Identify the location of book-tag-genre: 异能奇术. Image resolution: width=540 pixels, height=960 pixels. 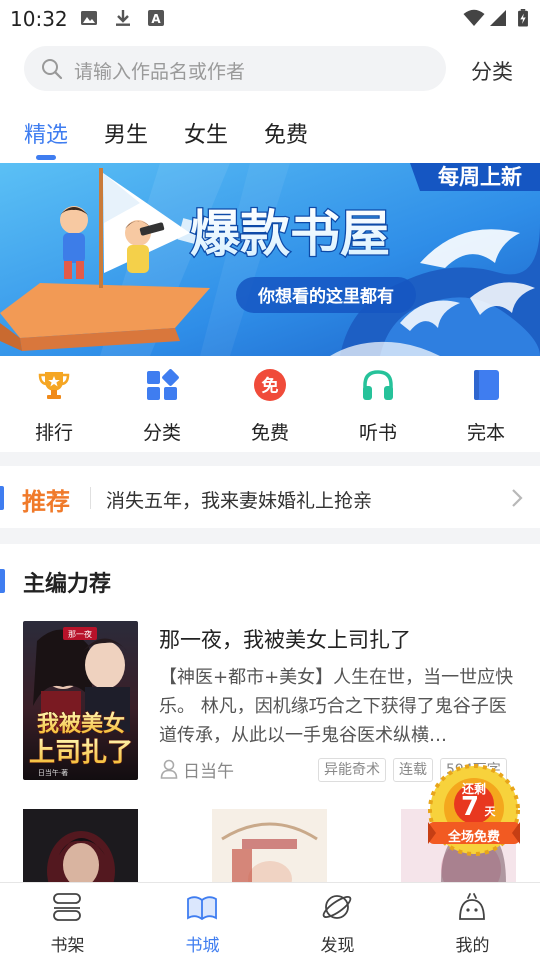
(352, 770).